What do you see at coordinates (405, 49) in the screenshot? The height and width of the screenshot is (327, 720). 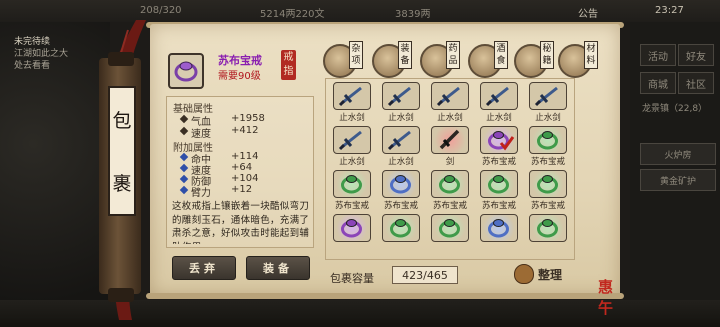 I see `category-label-char: 装` at bounding box center [405, 49].